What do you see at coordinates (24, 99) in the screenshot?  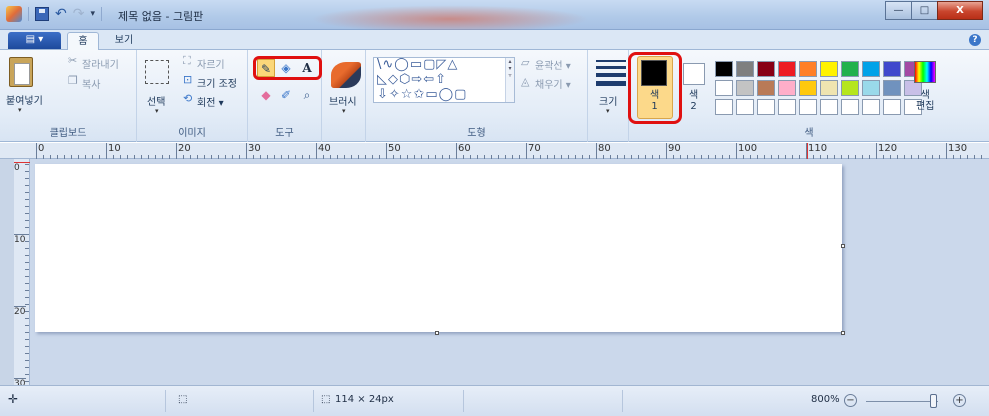 I see `paste-button: 붙여넣기` at bounding box center [24, 99].